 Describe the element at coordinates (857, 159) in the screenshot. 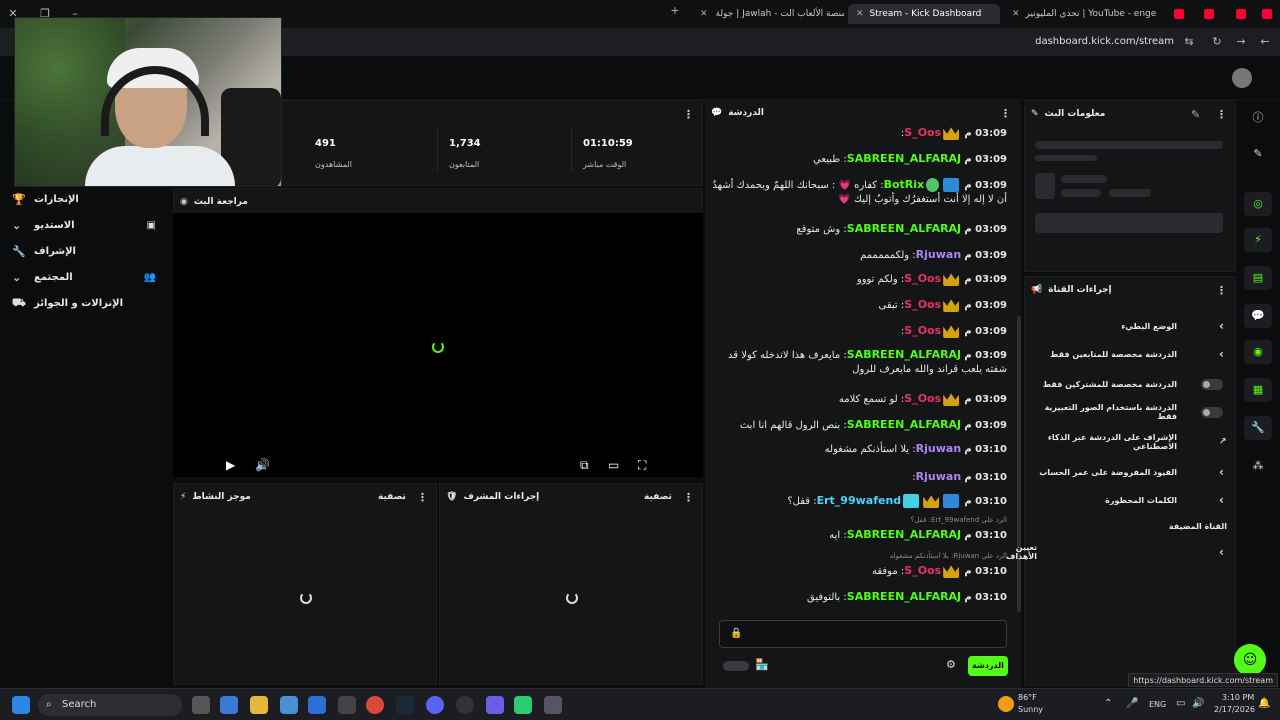

I see `chat-message: 03:09 م SABREEN_ALFARAJ: طبيعي` at that location.